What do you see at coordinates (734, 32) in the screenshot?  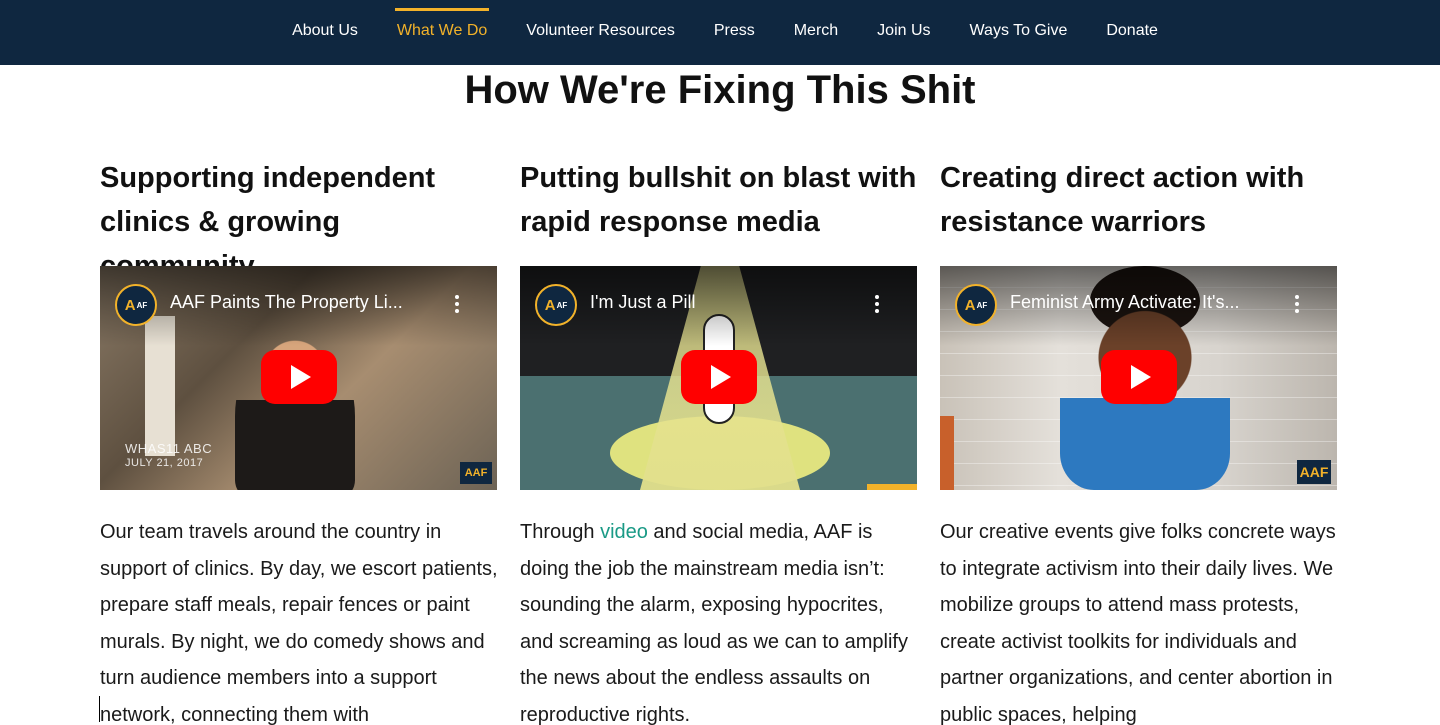 I see `nav-item-press: Press` at bounding box center [734, 32].